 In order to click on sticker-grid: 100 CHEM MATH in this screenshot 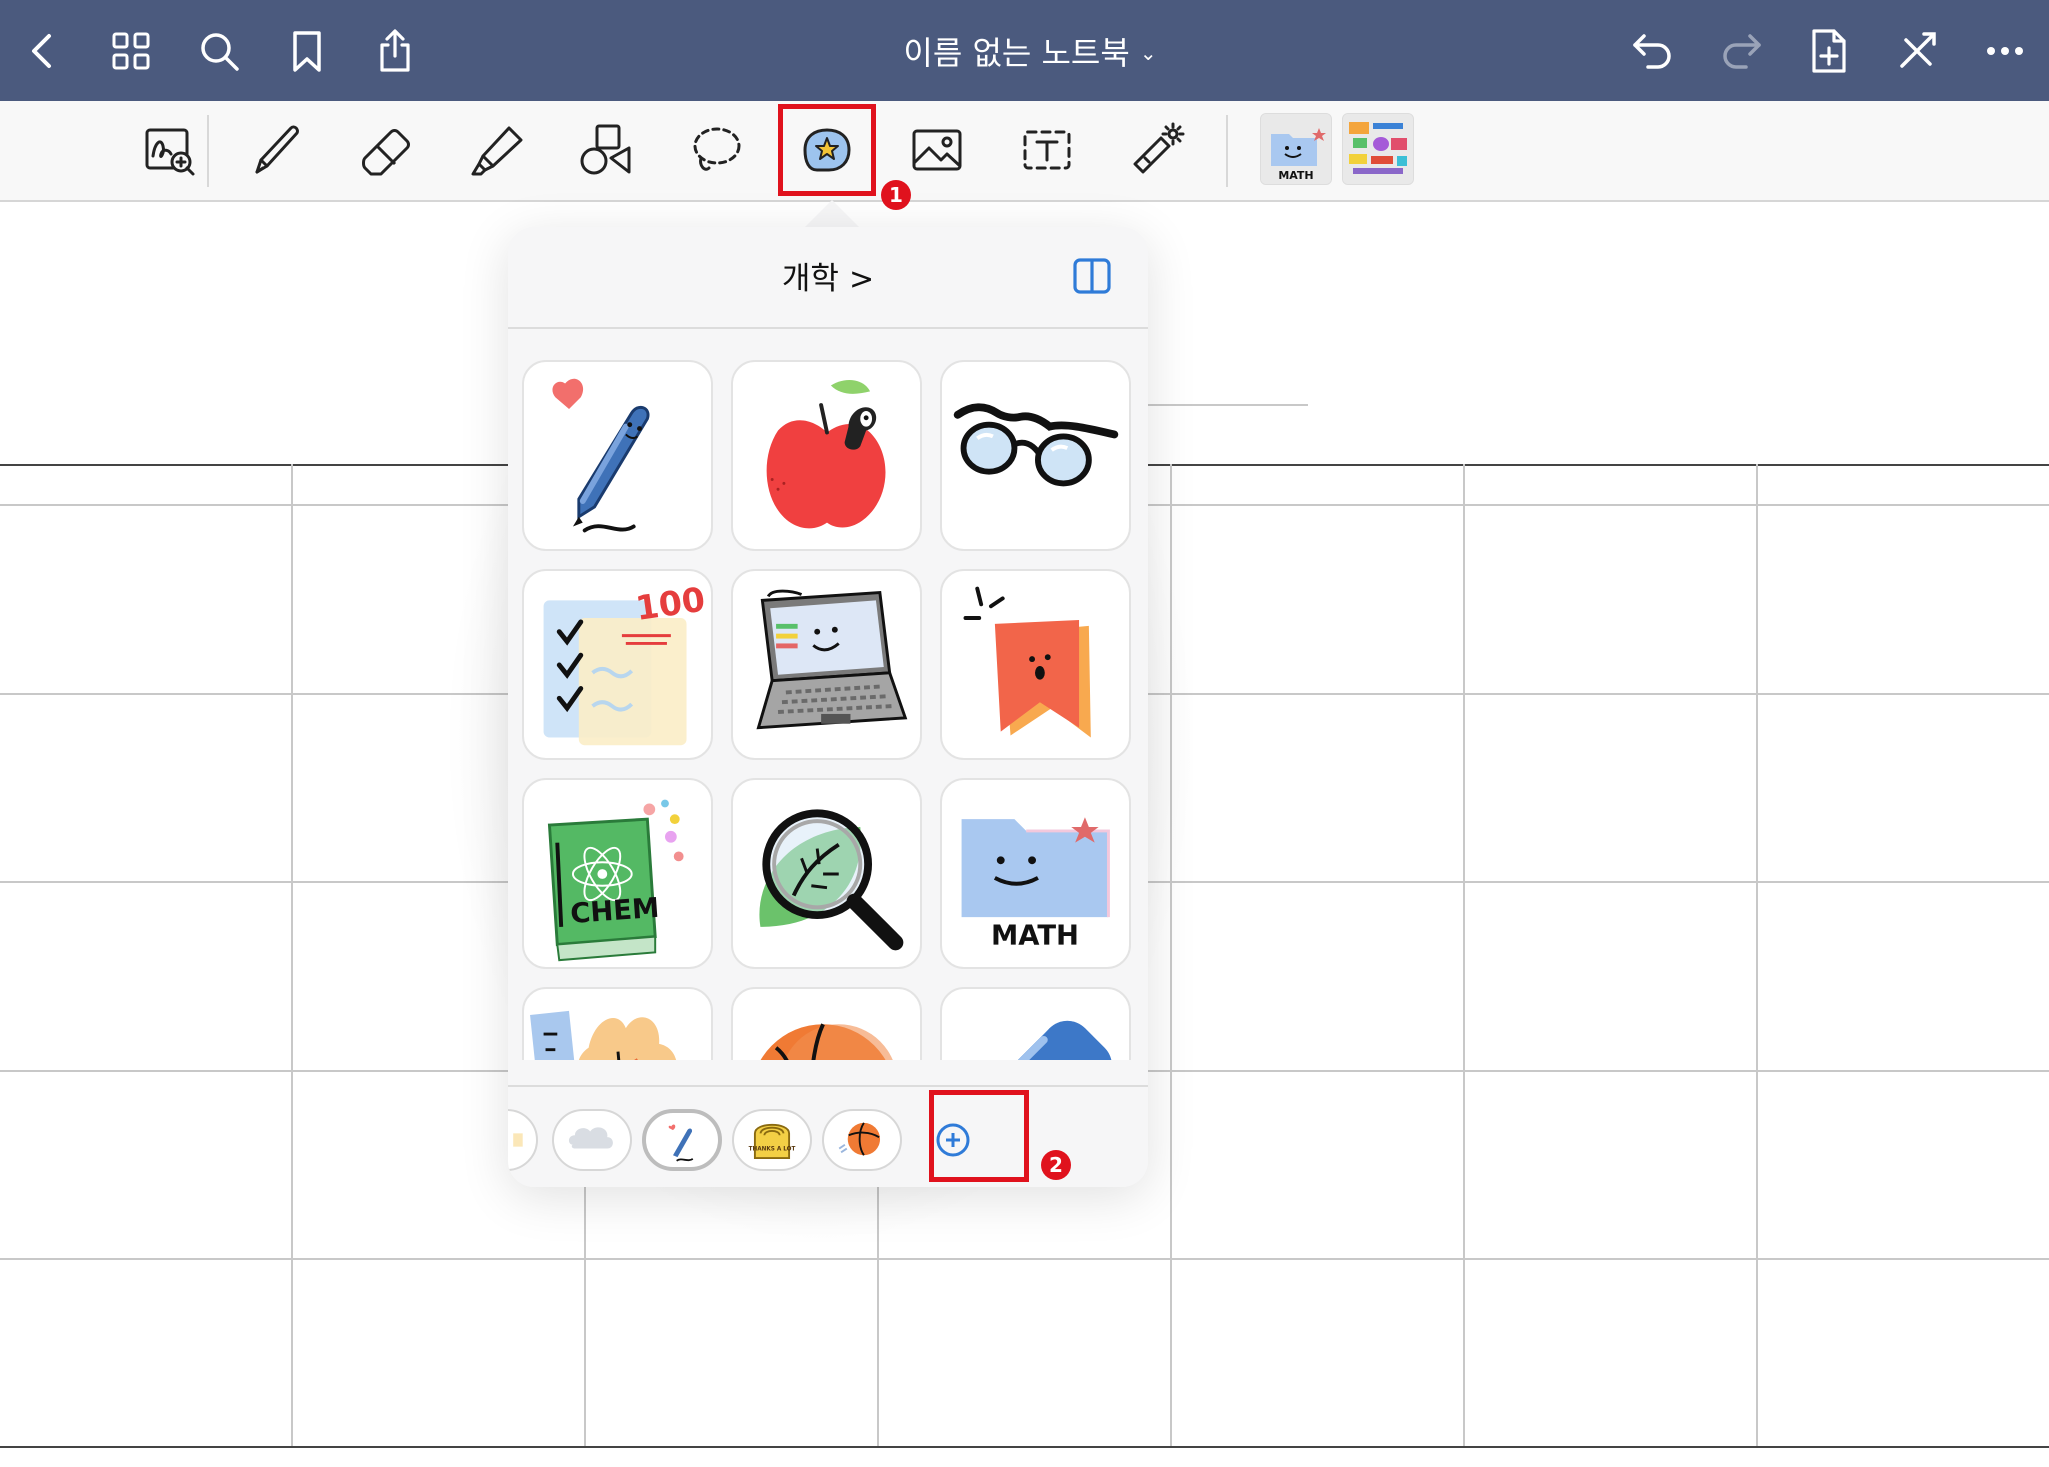, I will do `click(828, 710)`.